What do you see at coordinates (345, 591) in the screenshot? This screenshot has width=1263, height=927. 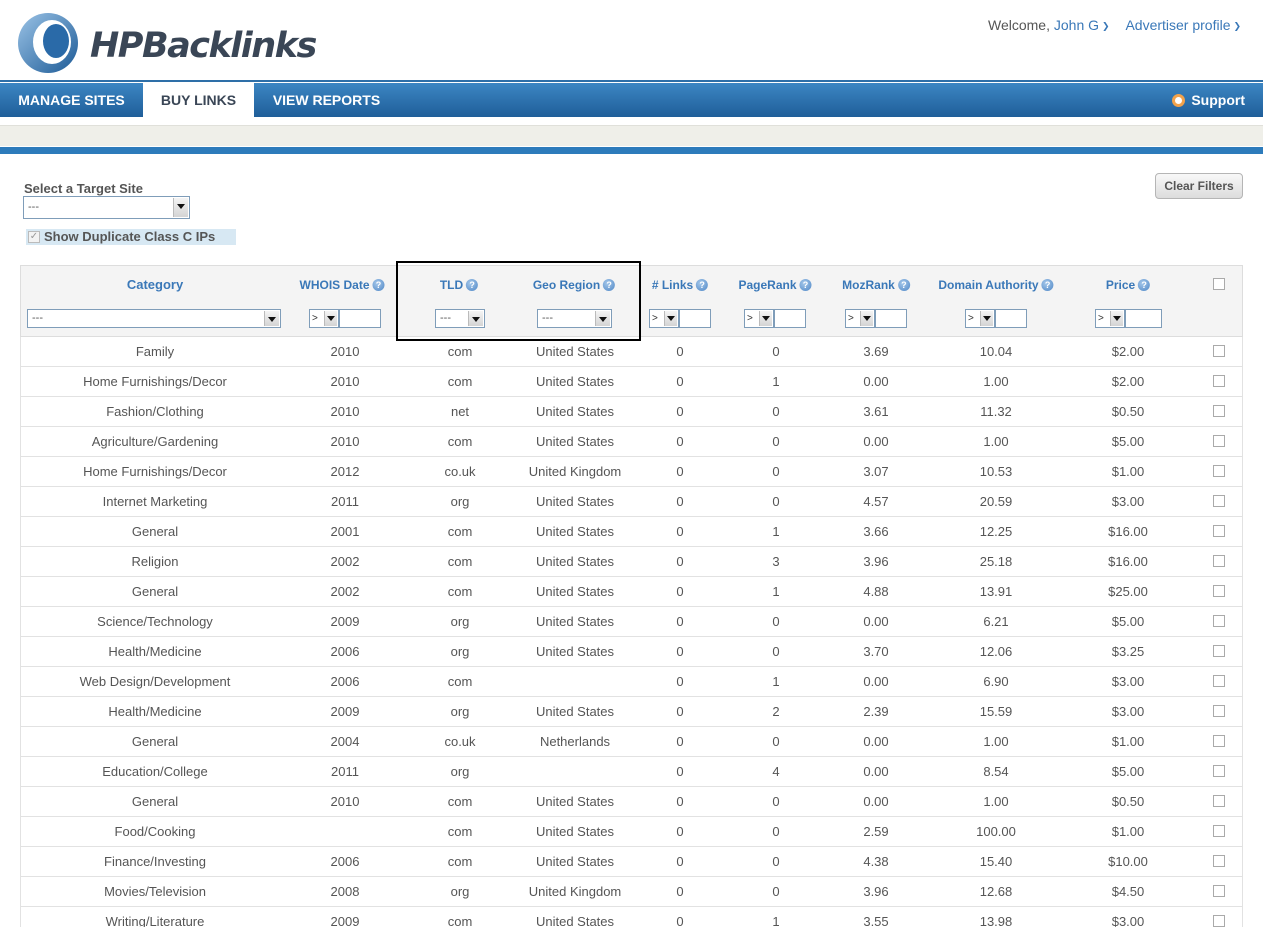 I see `table-cell: 2002` at bounding box center [345, 591].